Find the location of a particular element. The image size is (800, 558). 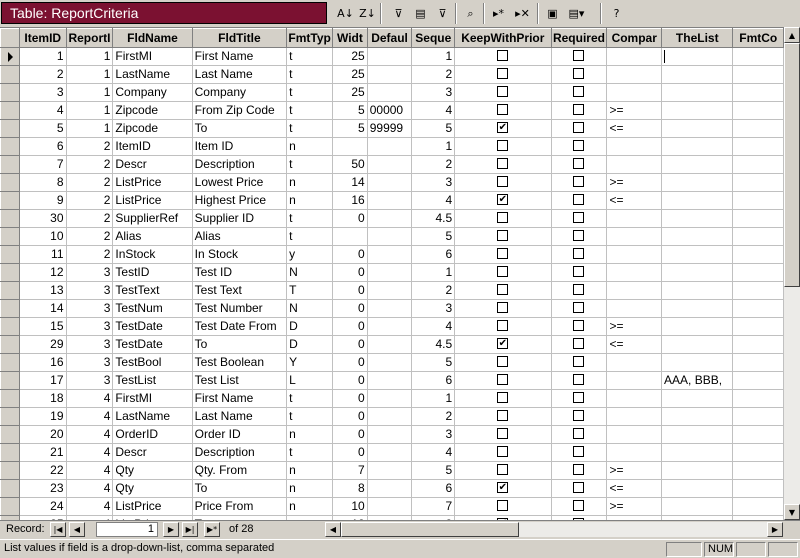

cell-fld: LastName is located at coordinates (152, 416).